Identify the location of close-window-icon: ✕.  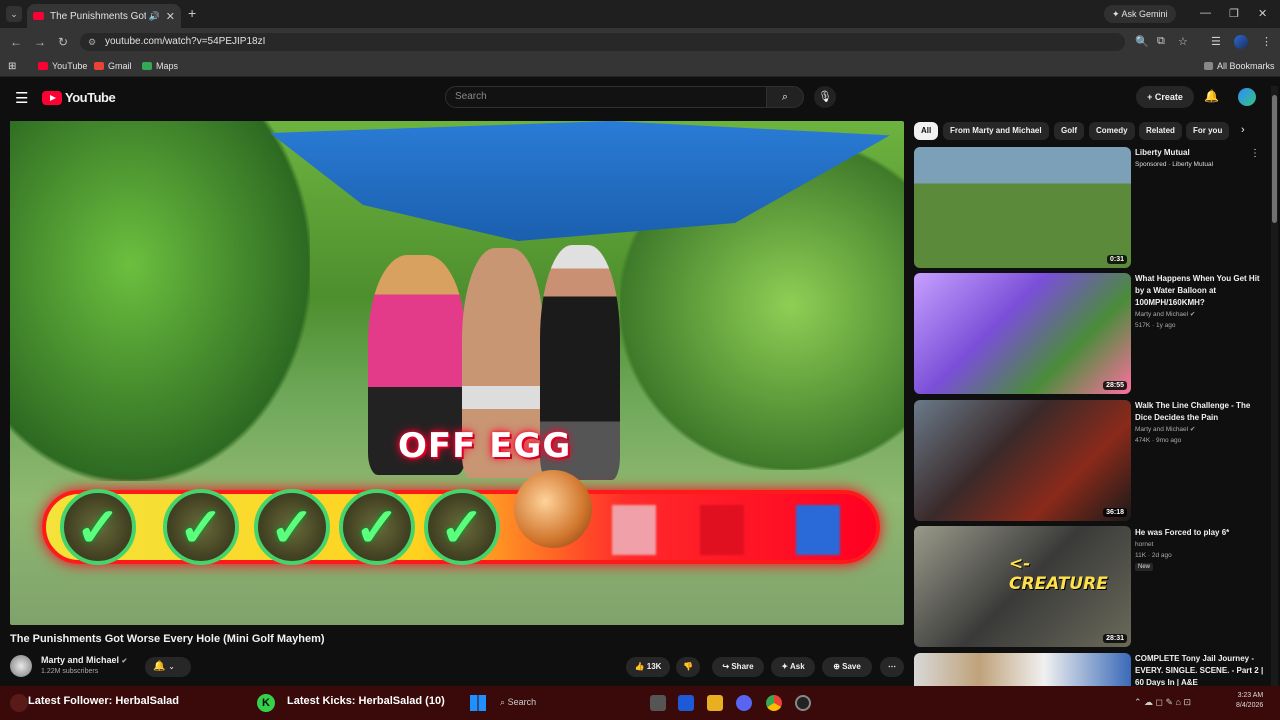
(1262, 13).